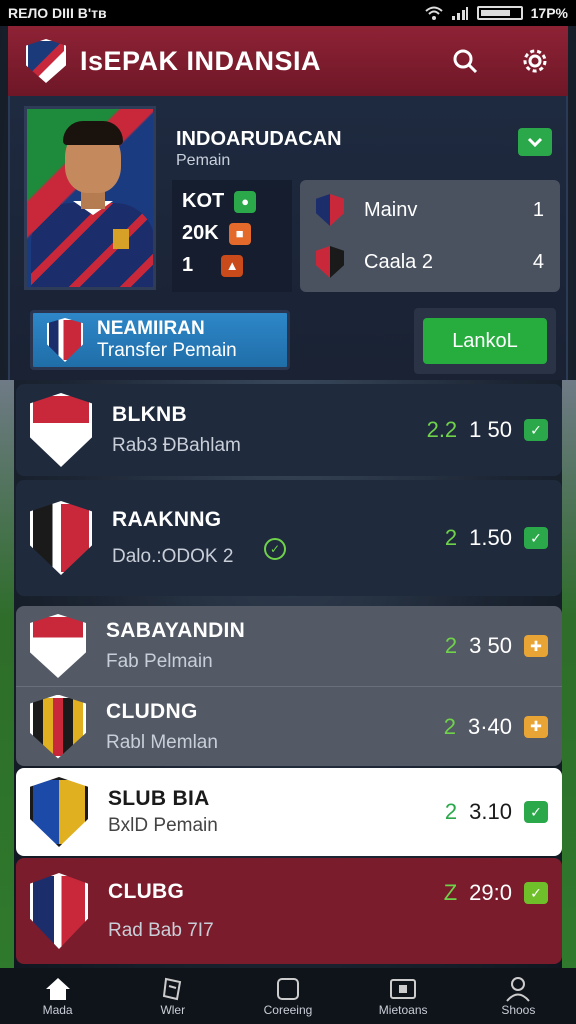 This screenshot has height=1024, width=576. What do you see at coordinates (459, 13) in the screenshot?
I see `signal-icon` at bounding box center [459, 13].